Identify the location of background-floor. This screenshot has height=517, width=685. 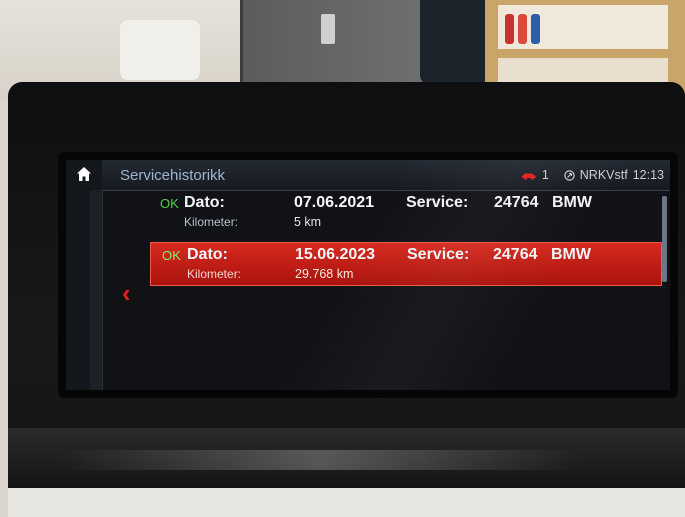
(346, 502).